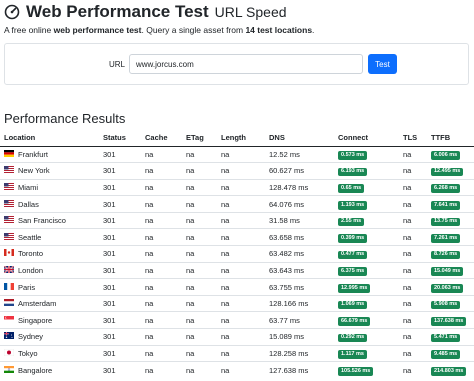 The image size is (474, 381). What do you see at coordinates (49, 287) in the screenshot?
I see `location-cell: Paris` at bounding box center [49, 287].